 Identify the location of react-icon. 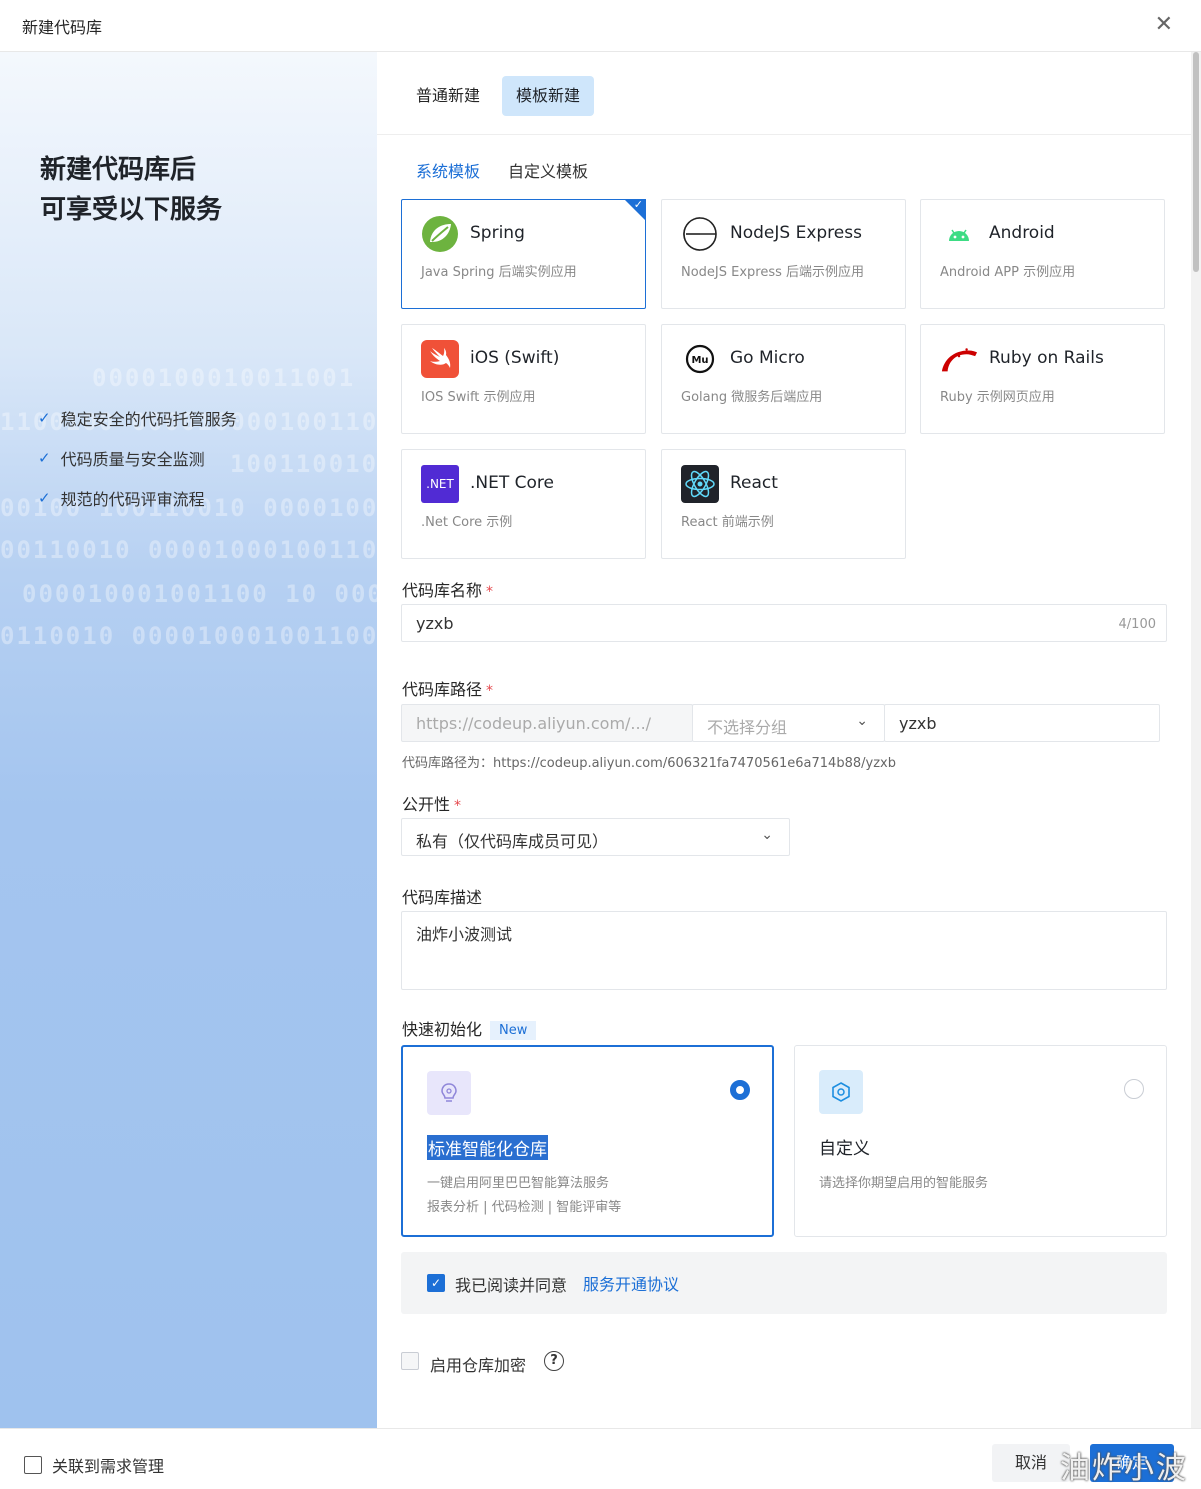
(700, 484).